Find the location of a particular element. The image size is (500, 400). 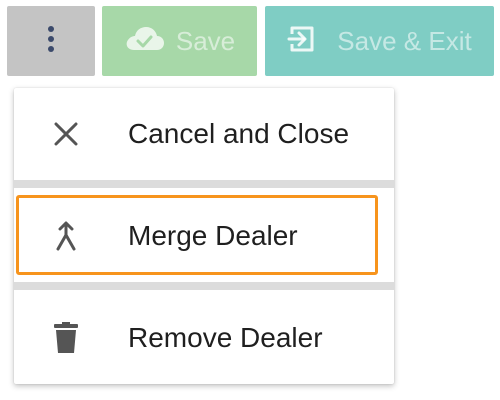

more-options-button is located at coordinates (51, 41).